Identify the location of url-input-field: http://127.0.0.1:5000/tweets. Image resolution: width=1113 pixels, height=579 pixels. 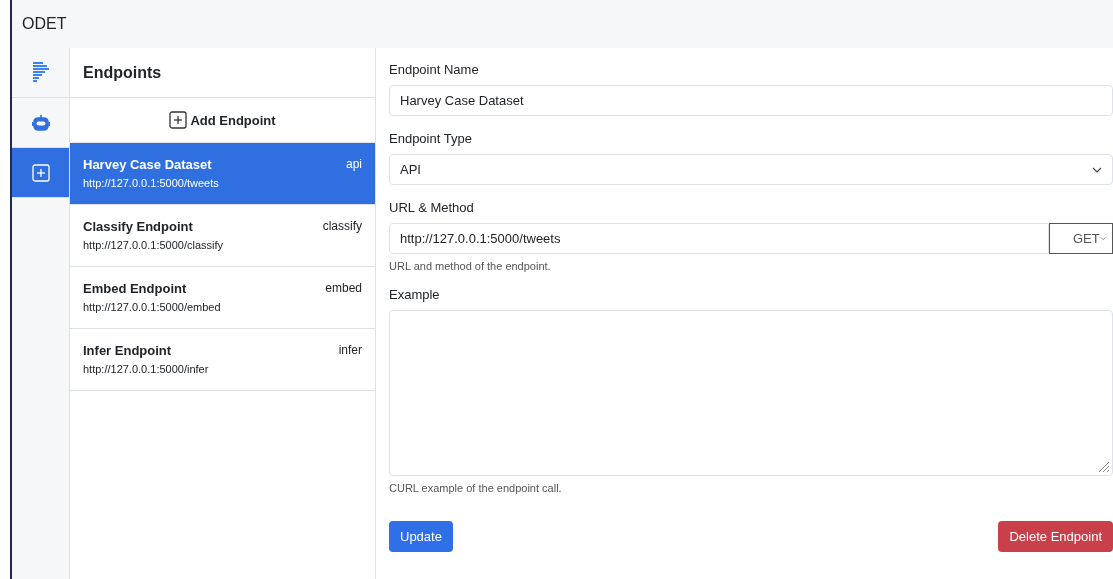
(719, 238).